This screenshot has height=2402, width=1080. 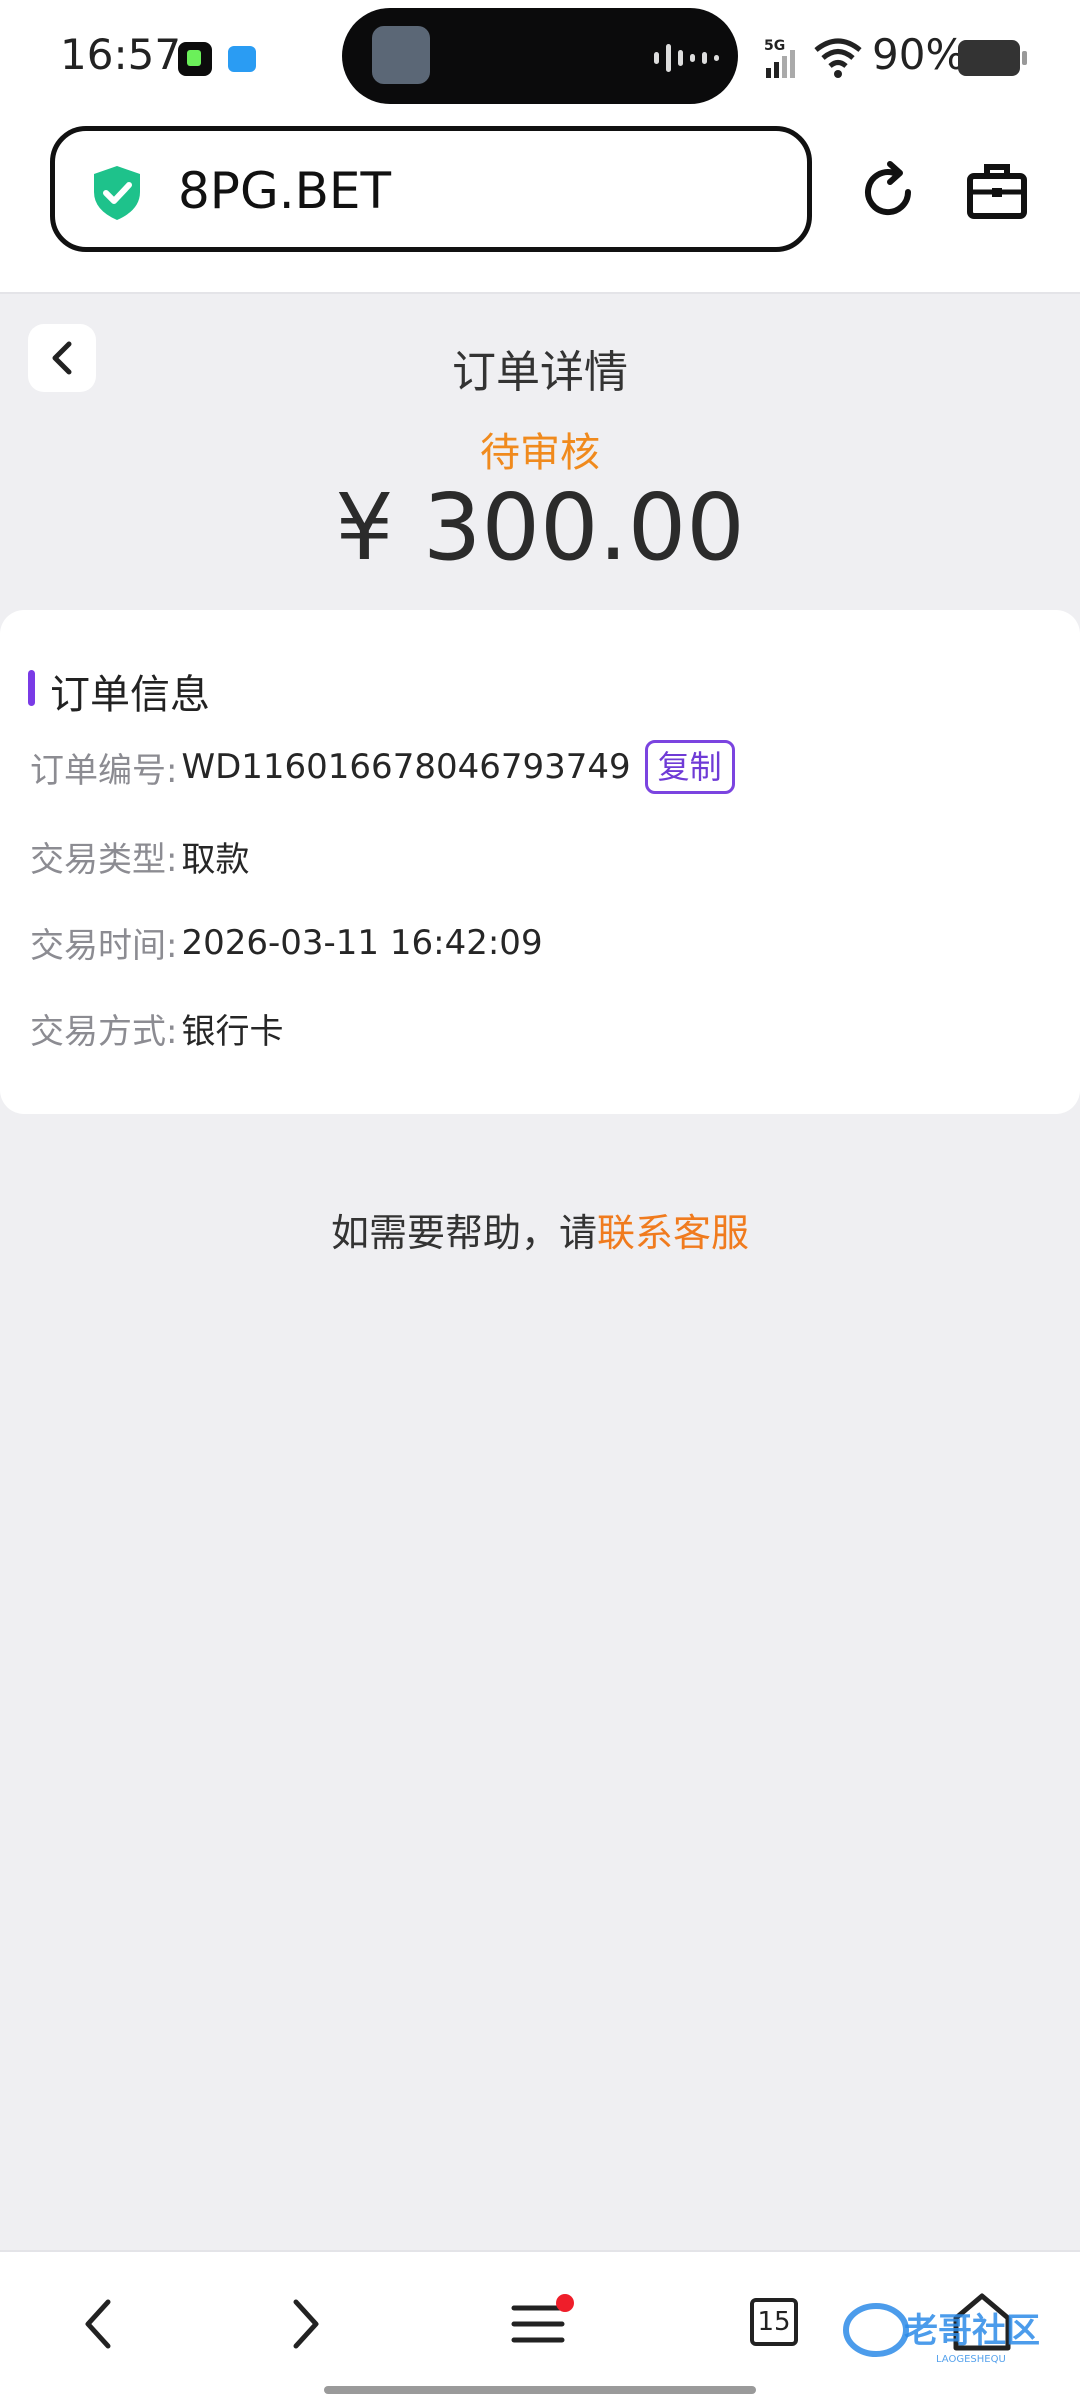 I want to click on svg-text: 老哥社区, so click(x=972, y=2331).